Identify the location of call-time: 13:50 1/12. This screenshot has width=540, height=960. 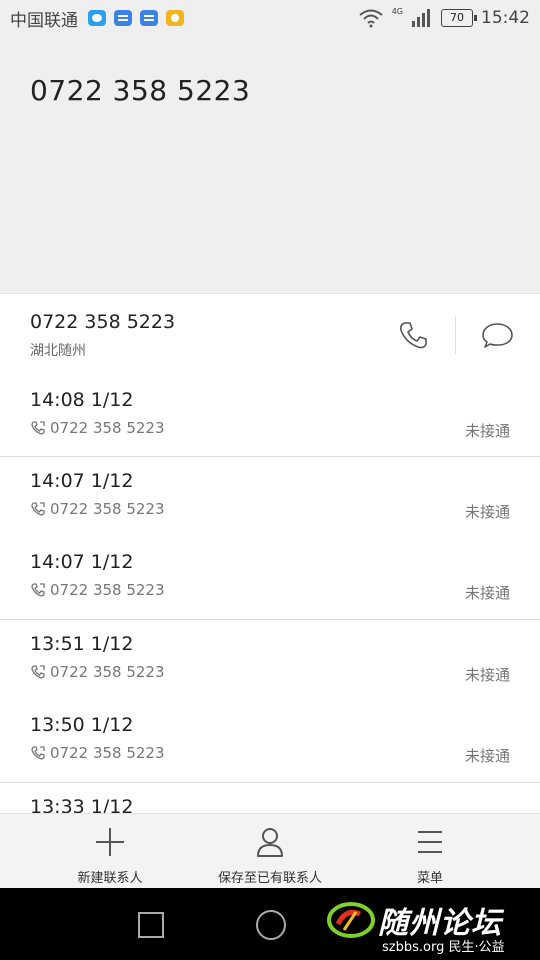
(82, 725).